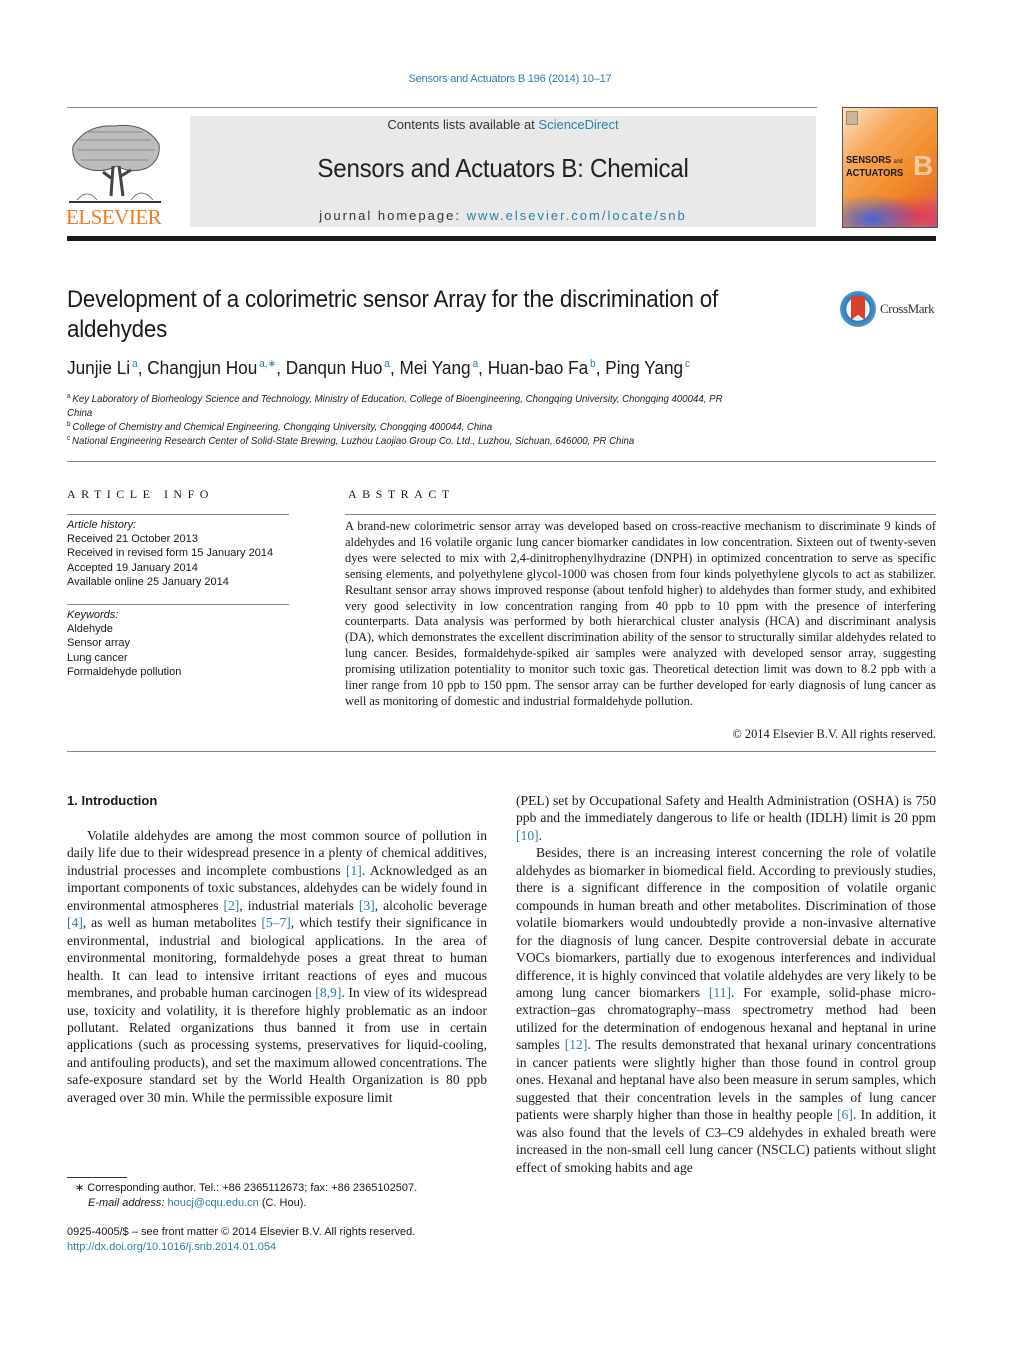 The image size is (1020, 1351). What do you see at coordinates (172, 923) in the screenshot?
I see `body-text: , as well as human metabolites` at bounding box center [172, 923].